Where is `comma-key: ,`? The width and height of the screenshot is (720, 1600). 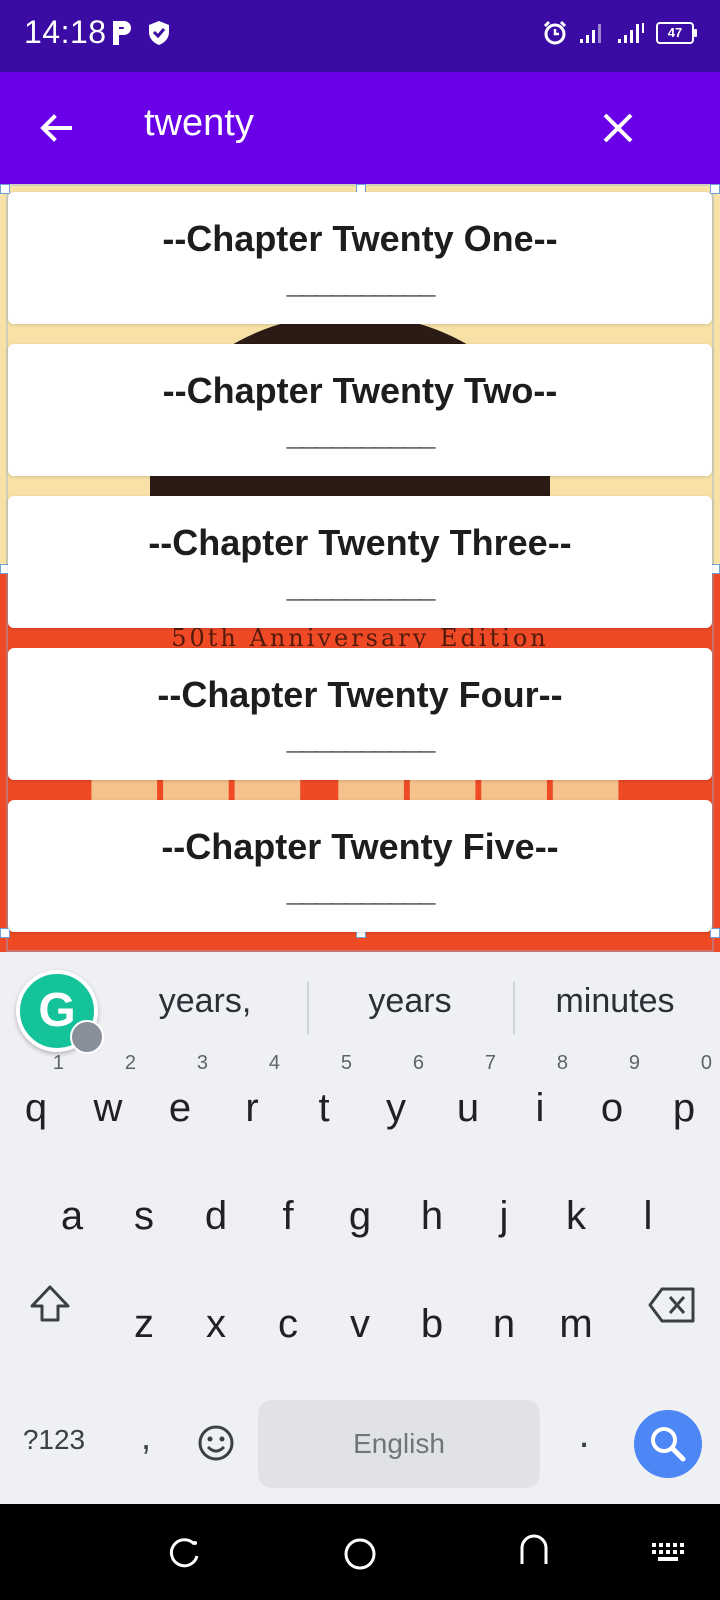
comma-key: , is located at coordinates (146, 1437).